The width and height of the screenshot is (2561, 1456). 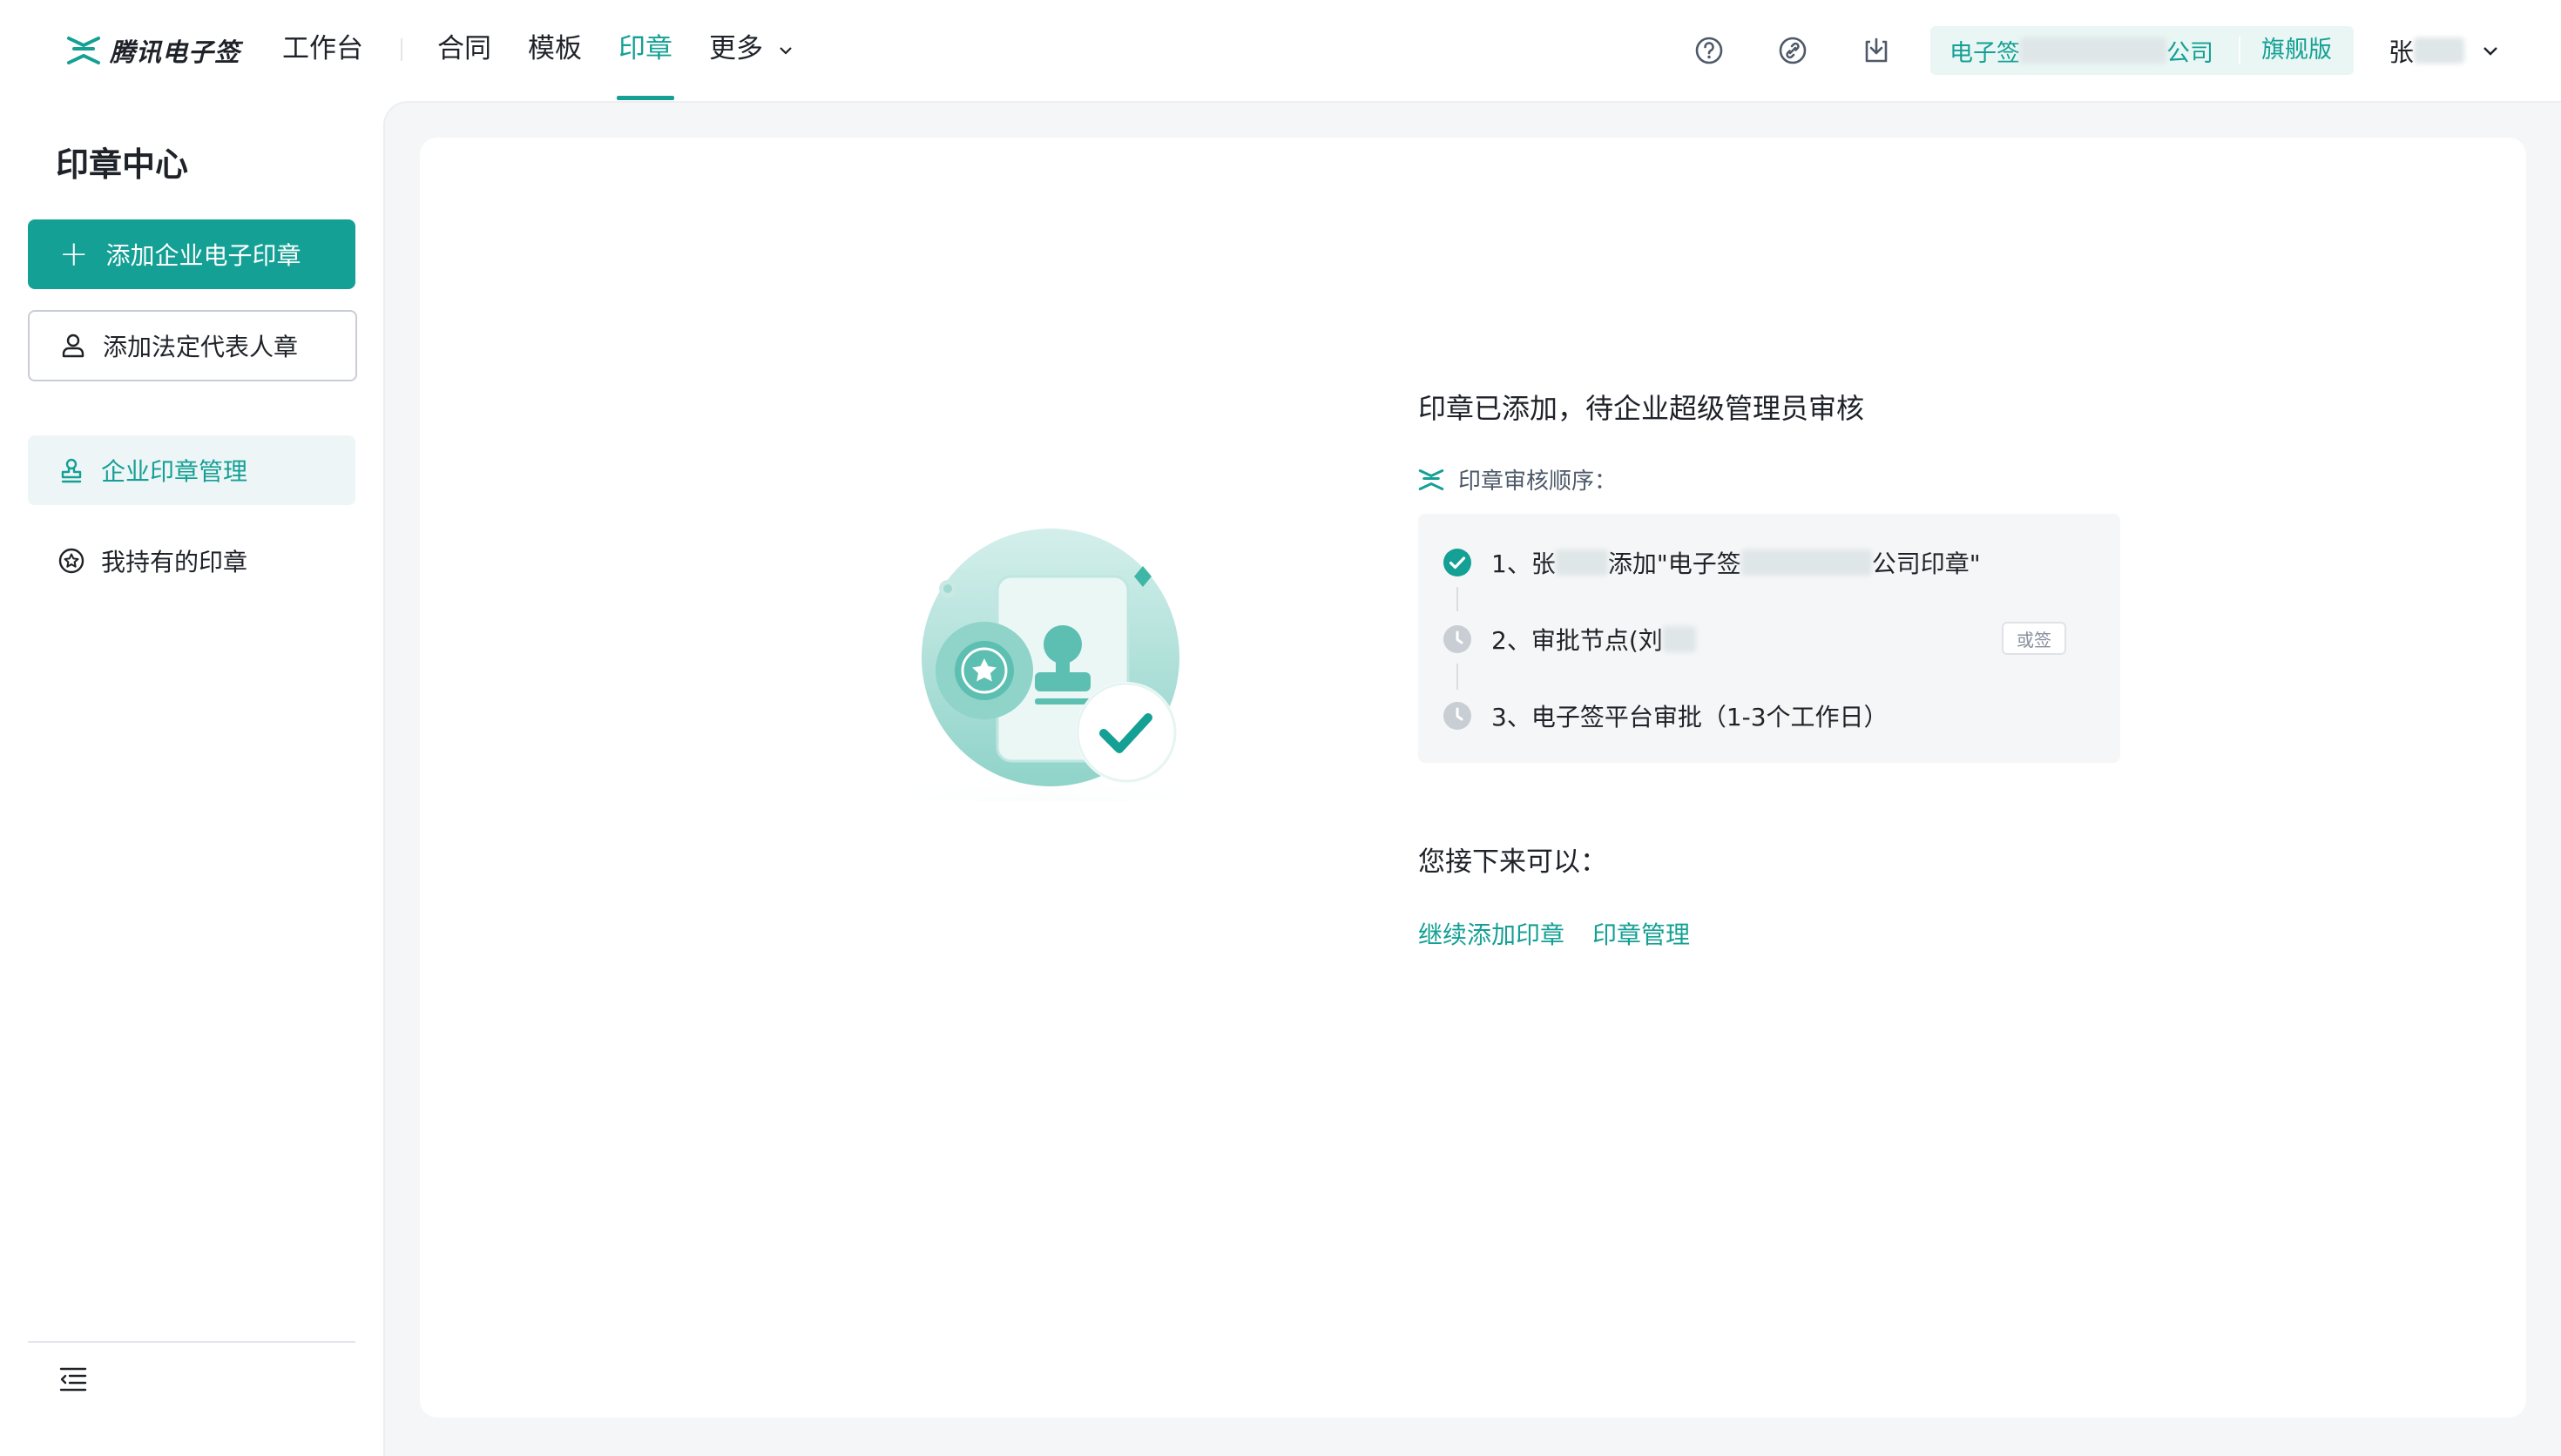 I want to click on nav-seals: 印章, so click(x=645, y=49).